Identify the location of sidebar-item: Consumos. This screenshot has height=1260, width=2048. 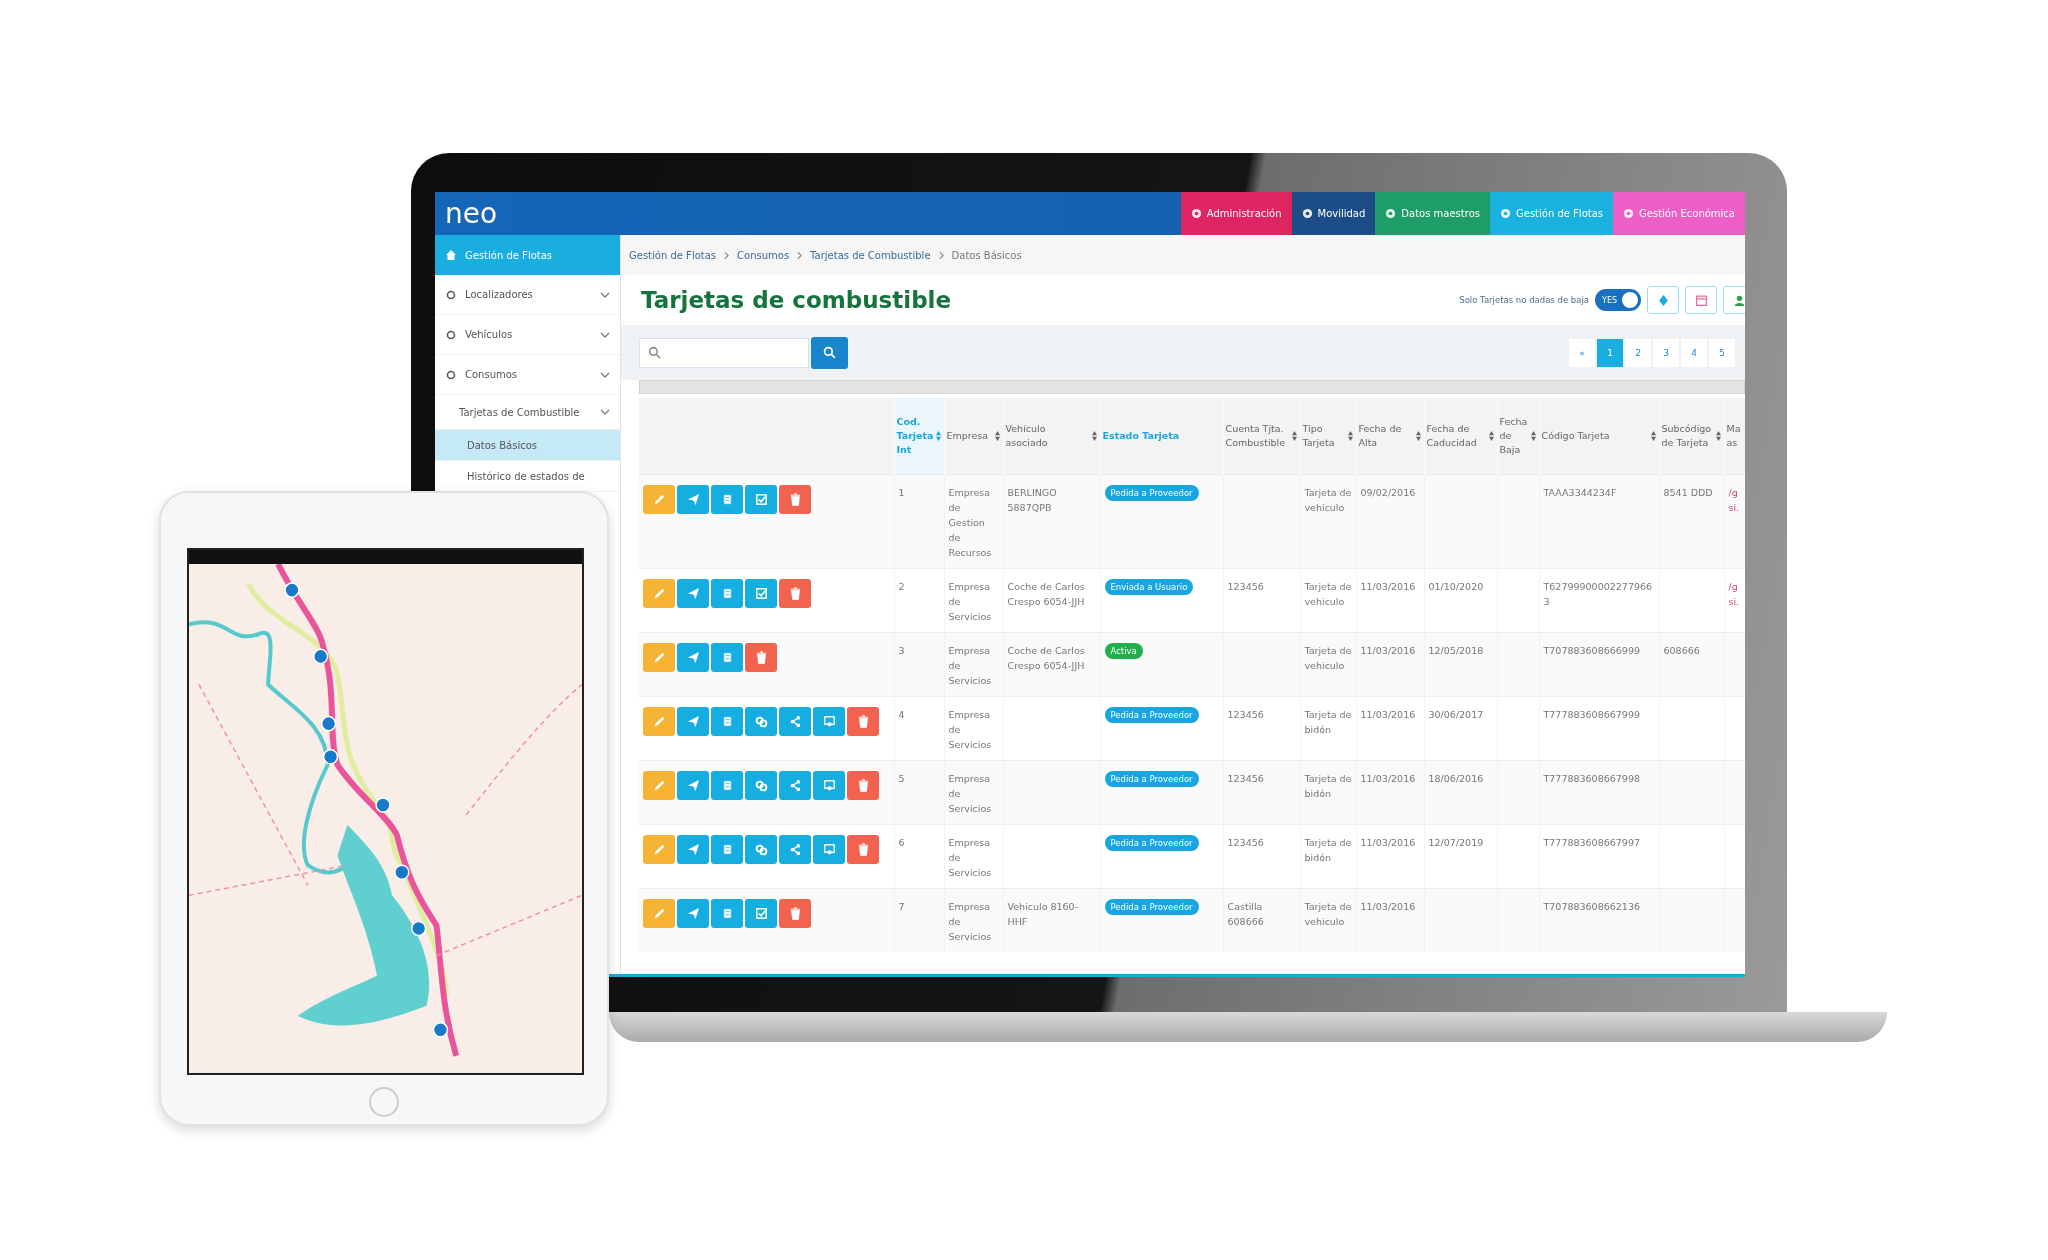
(527, 375).